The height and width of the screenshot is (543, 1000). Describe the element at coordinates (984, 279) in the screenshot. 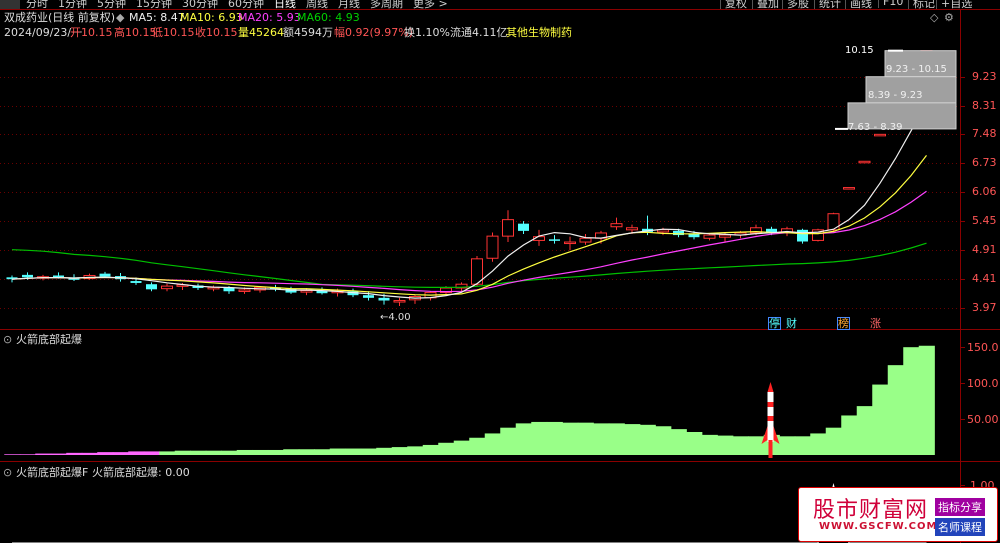

I see `price-axis-label-7: 4.41` at that location.